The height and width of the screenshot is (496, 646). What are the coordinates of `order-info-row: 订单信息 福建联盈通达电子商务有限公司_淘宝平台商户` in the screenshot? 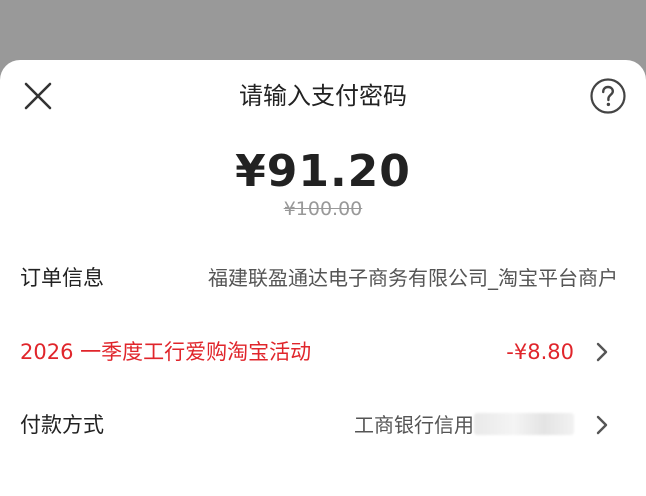 It's located at (323, 278).